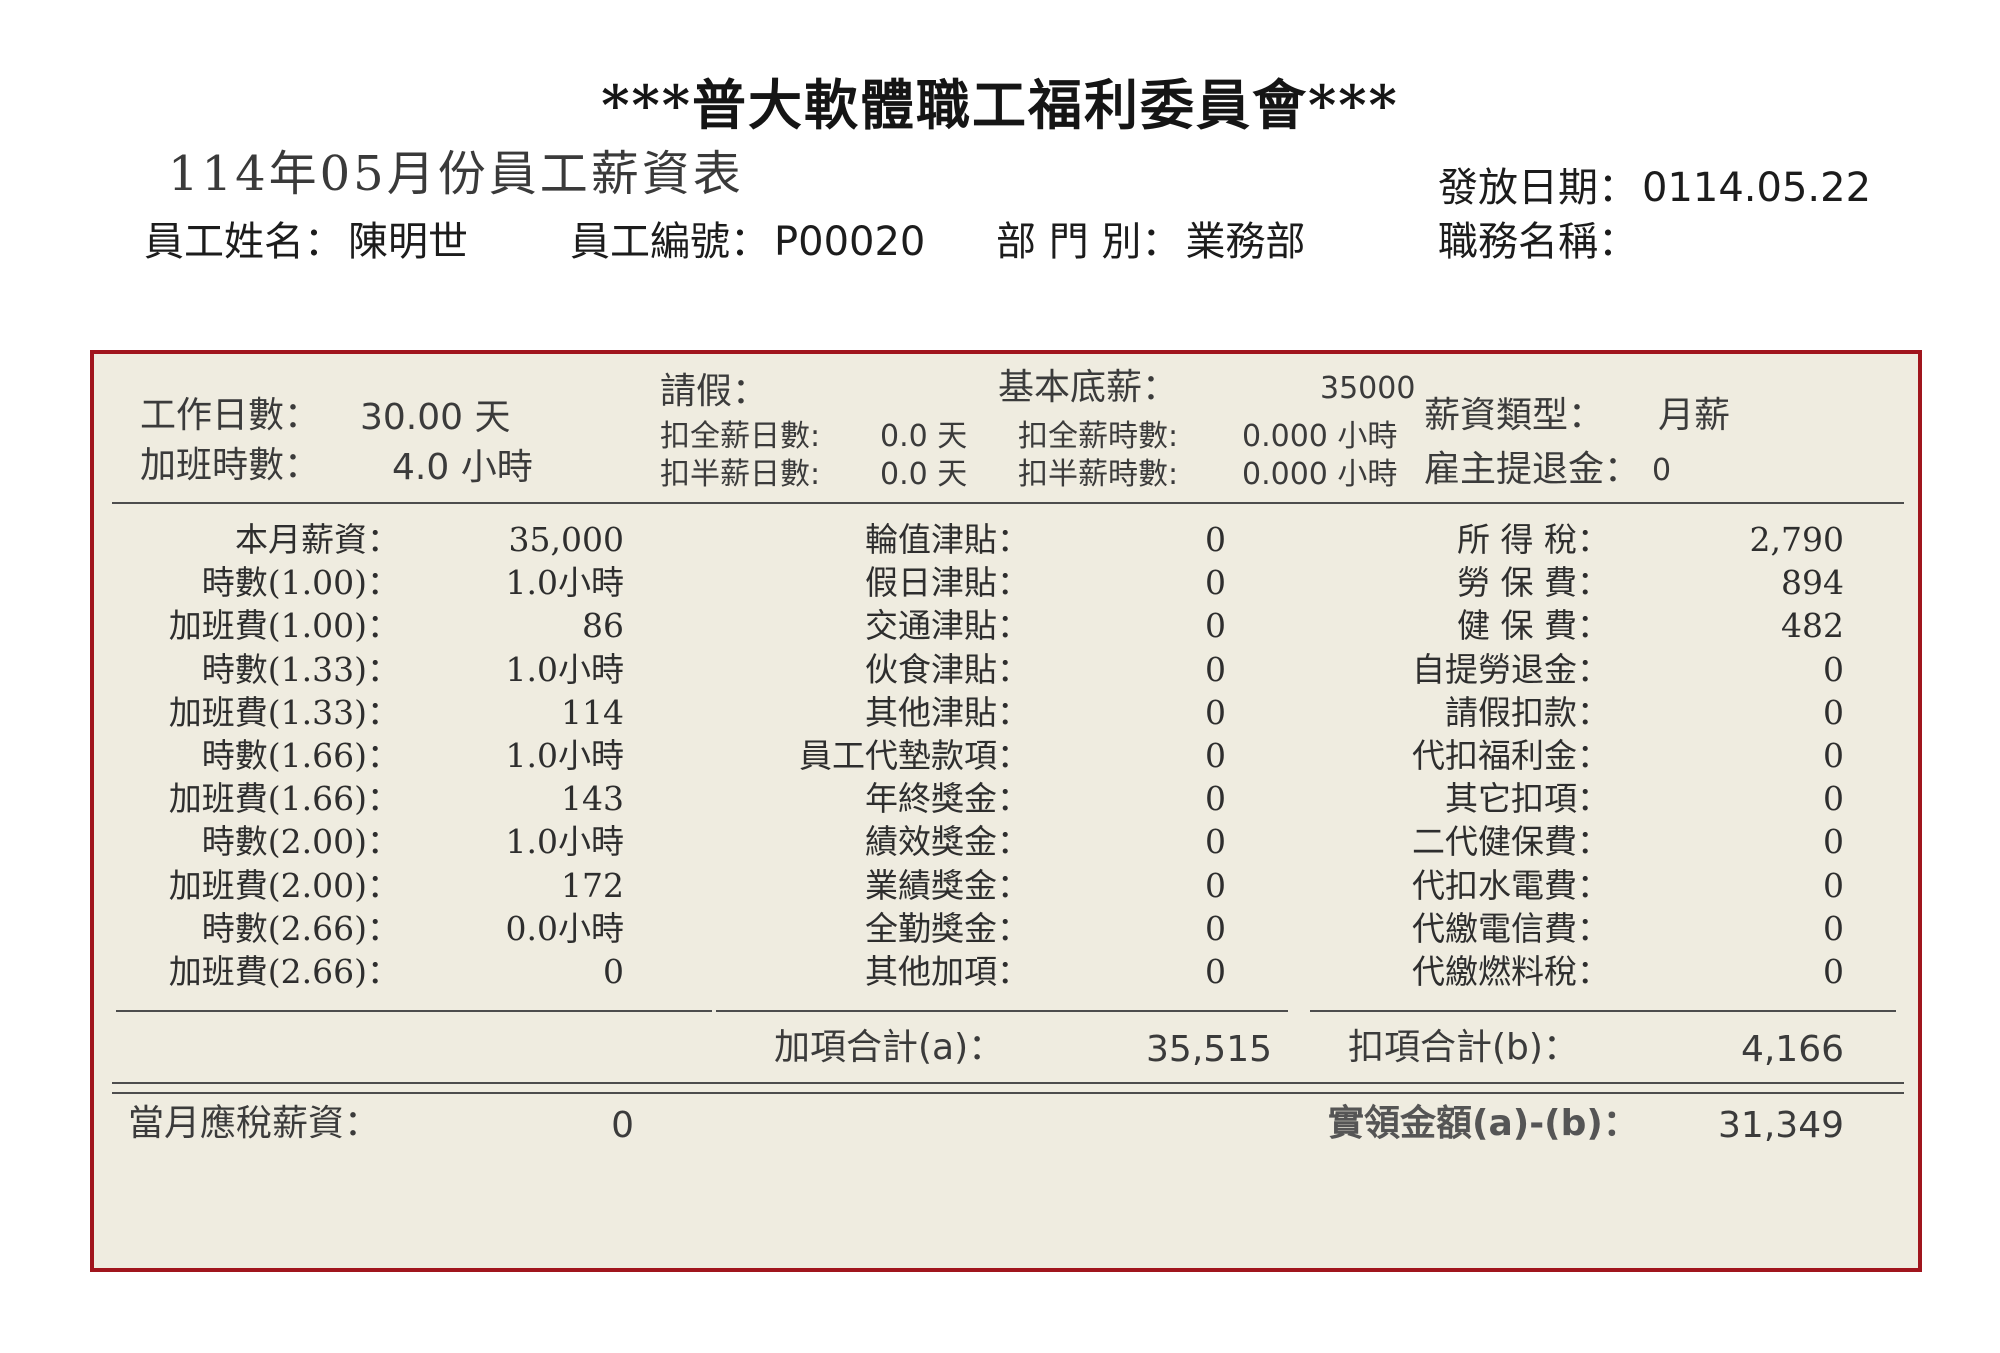 The width and height of the screenshot is (2000, 1353). I want to click on deduction-row: 請假扣款： 0, so click(1010, 712).